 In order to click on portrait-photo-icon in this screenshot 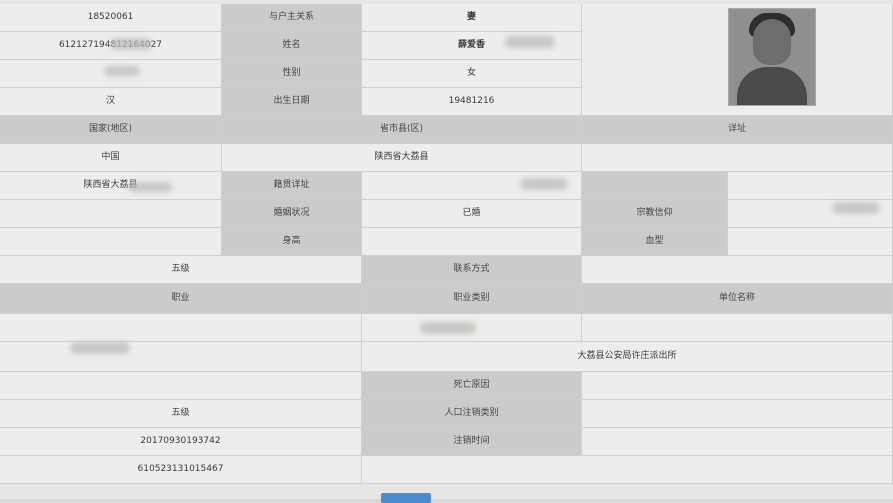, I will do `click(772, 57)`.